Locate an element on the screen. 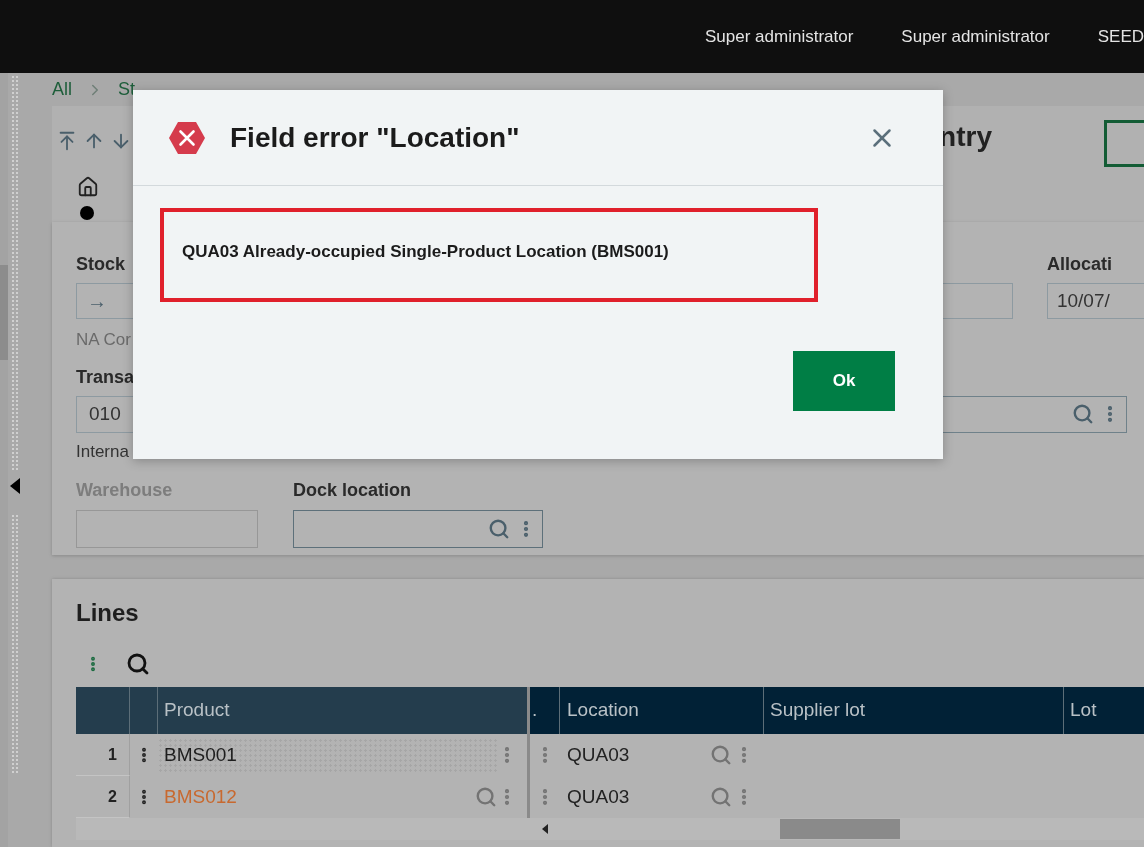  row-number: 1 is located at coordinates (103, 755).